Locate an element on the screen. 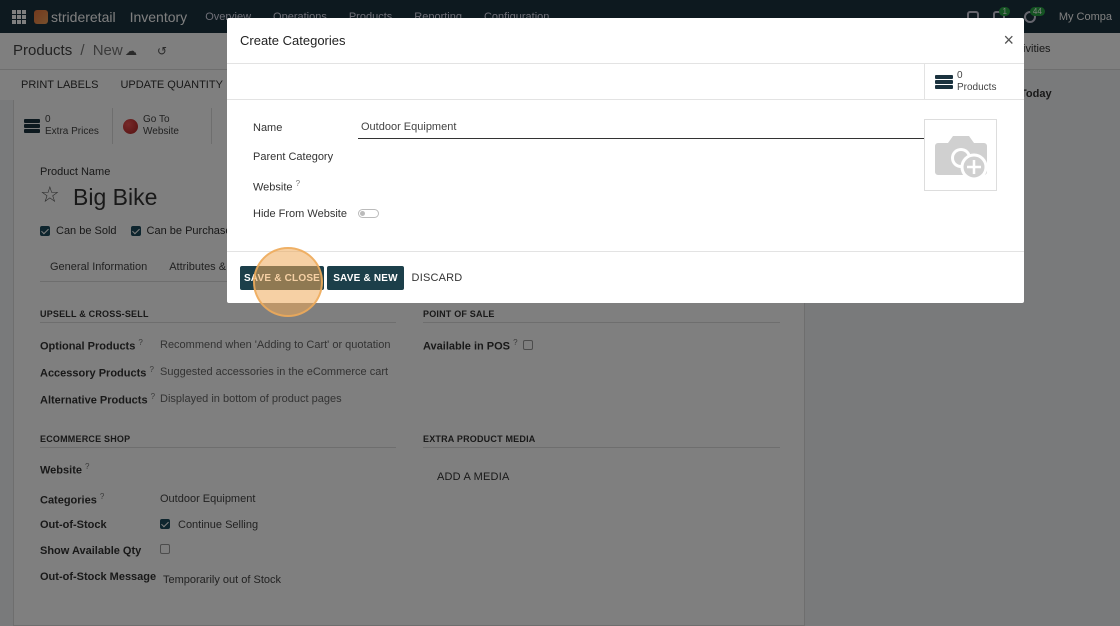 The image size is (1120, 626). list-icon is located at coordinates (944, 82).